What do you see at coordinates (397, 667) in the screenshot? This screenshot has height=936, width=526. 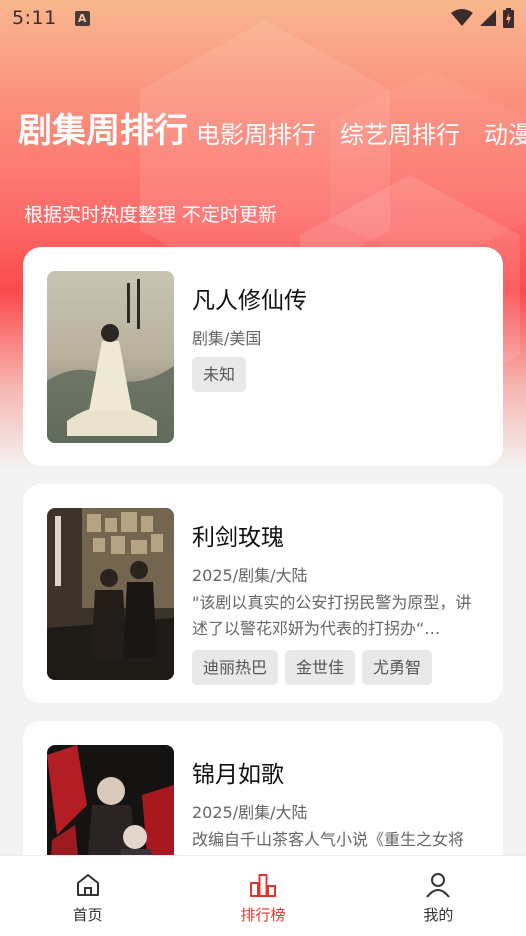 I see `cast-tag: 尤勇智` at bounding box center [397, 667].